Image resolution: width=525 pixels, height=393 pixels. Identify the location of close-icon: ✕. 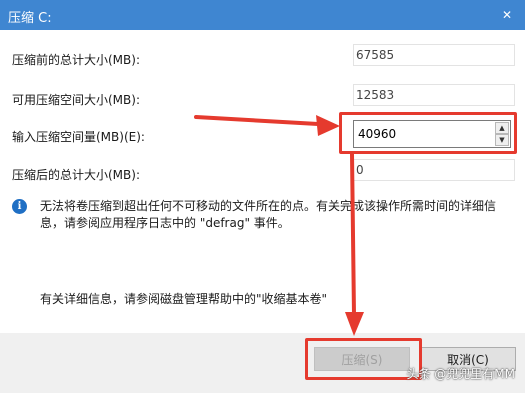
(507, 15).